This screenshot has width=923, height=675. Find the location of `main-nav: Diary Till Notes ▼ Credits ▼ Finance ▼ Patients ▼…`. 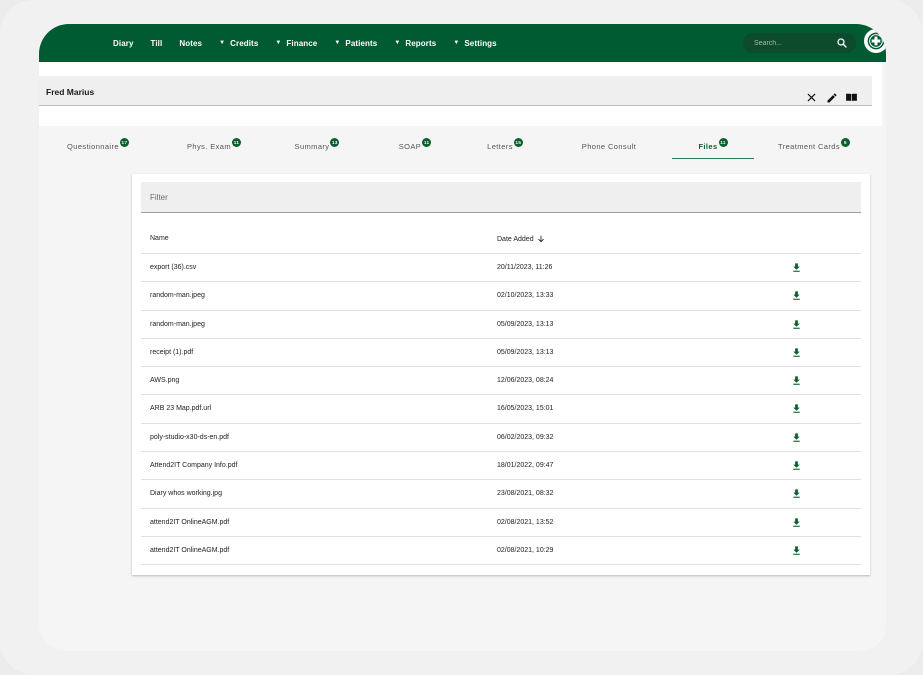

main-nav: Diary Till Notes ▼ Credits ▼ Finance ▼ Patients ▼… is located at coordinates (313, 43).